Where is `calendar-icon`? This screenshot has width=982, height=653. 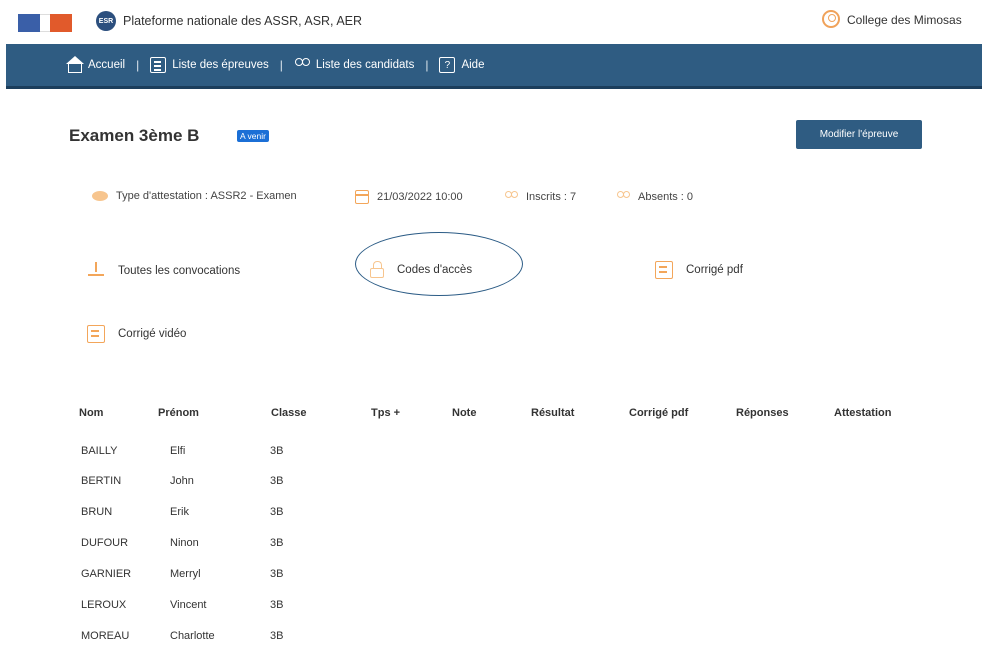
calendar-icon is located at coordinates (362, 197).